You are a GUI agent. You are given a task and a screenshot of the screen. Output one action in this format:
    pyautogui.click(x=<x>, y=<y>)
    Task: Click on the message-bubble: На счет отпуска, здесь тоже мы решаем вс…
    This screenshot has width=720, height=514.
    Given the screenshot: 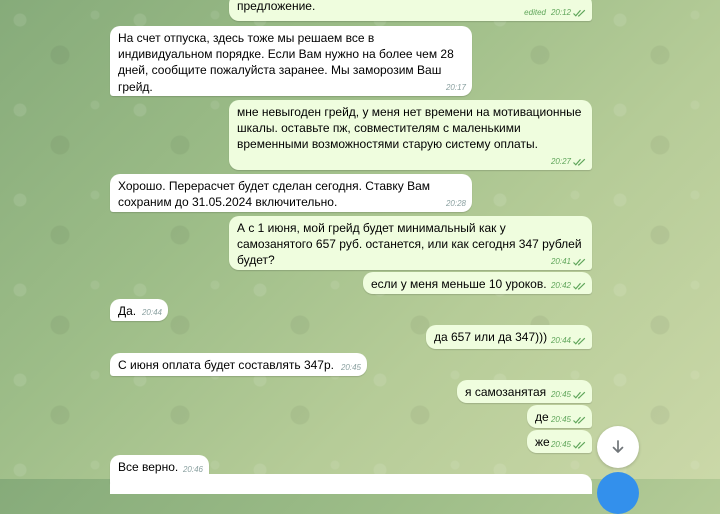 What is the action you would take?
    pyautogui.click(x=291, y=61)
    